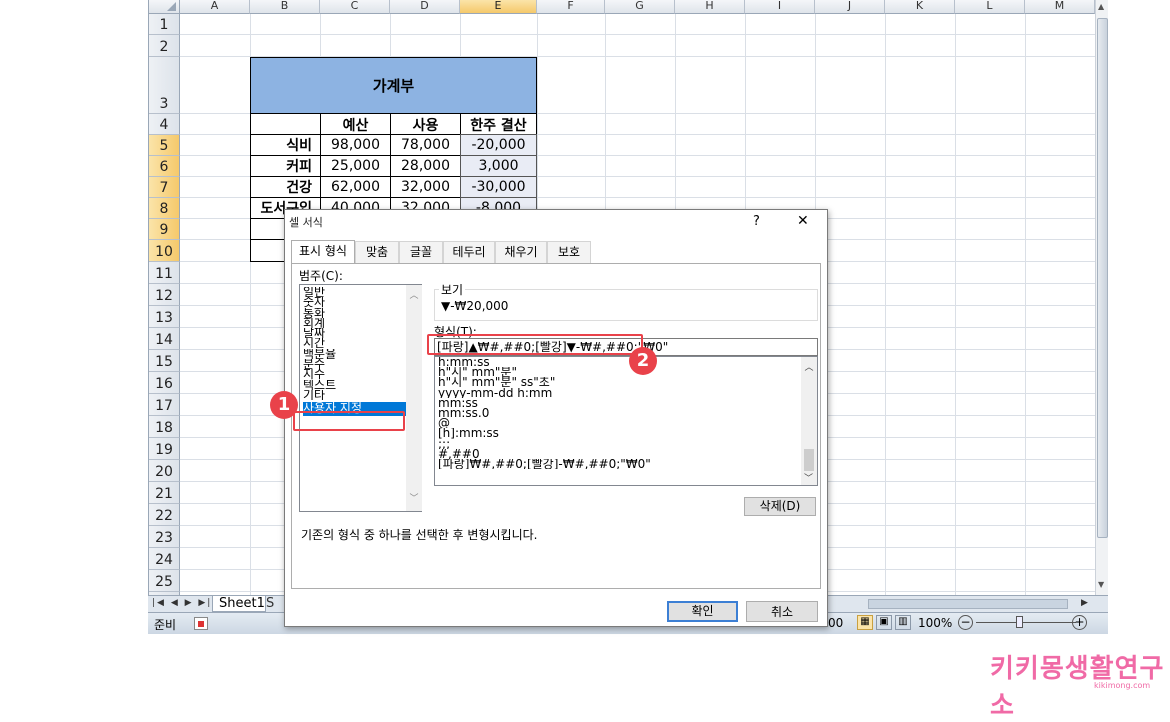 This screenshot has height=722, width=1170. I want to click on horizontal-scroll-thumb, so click(968, 604).